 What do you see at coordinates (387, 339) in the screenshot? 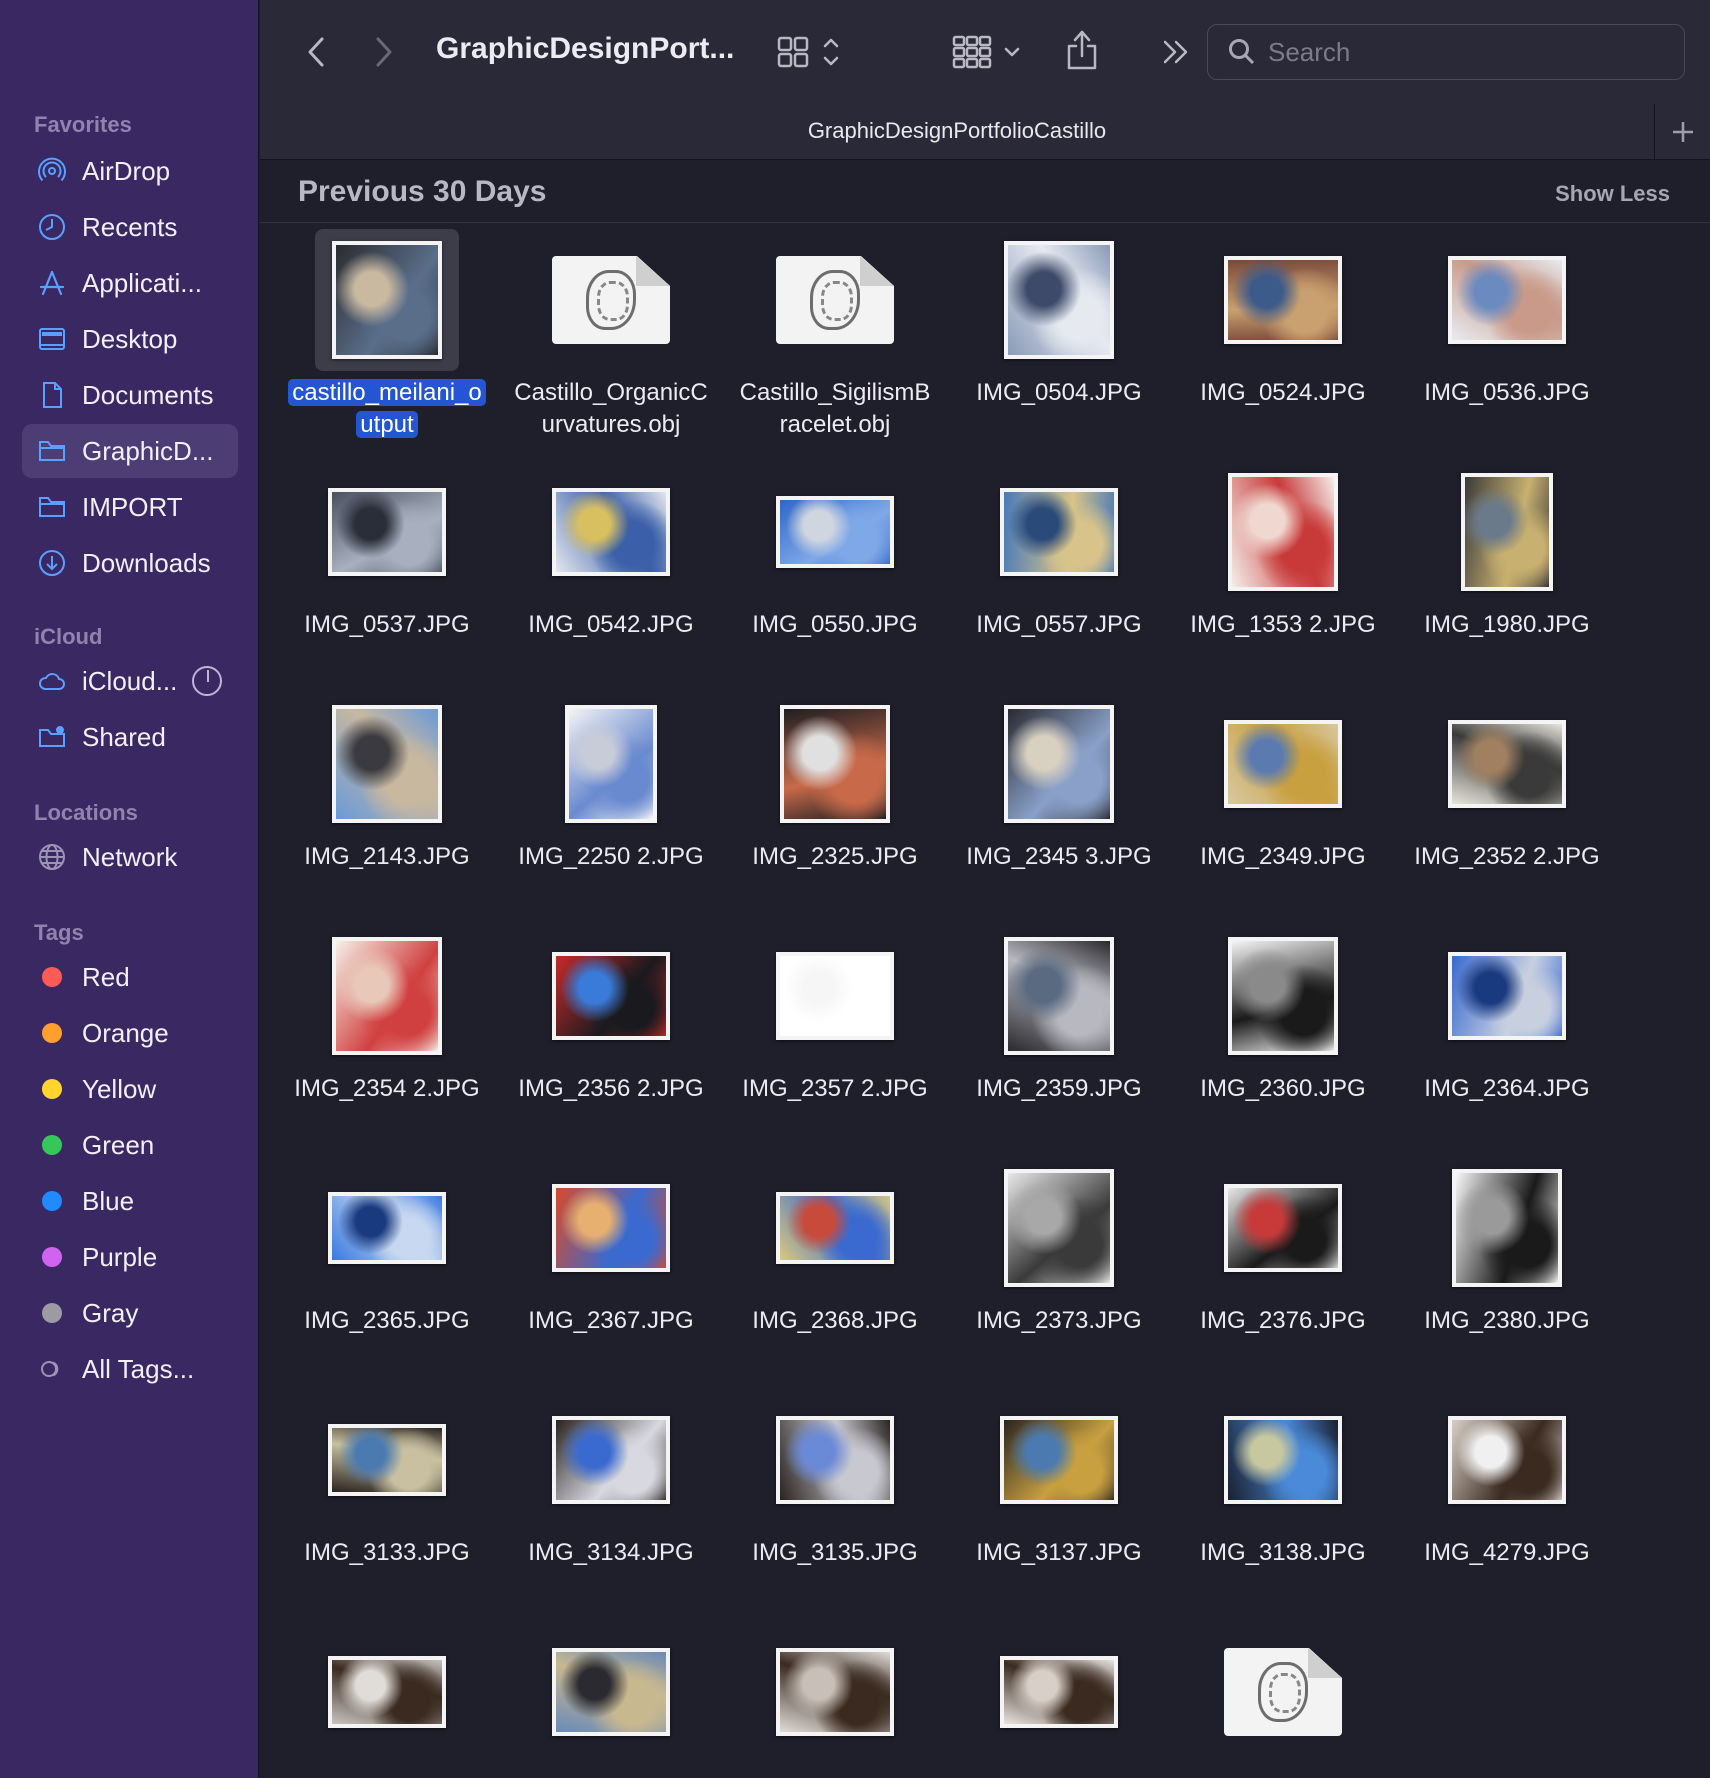
I see `file-item: castillo_meilani_o utput` at bounding box center [387, 339].